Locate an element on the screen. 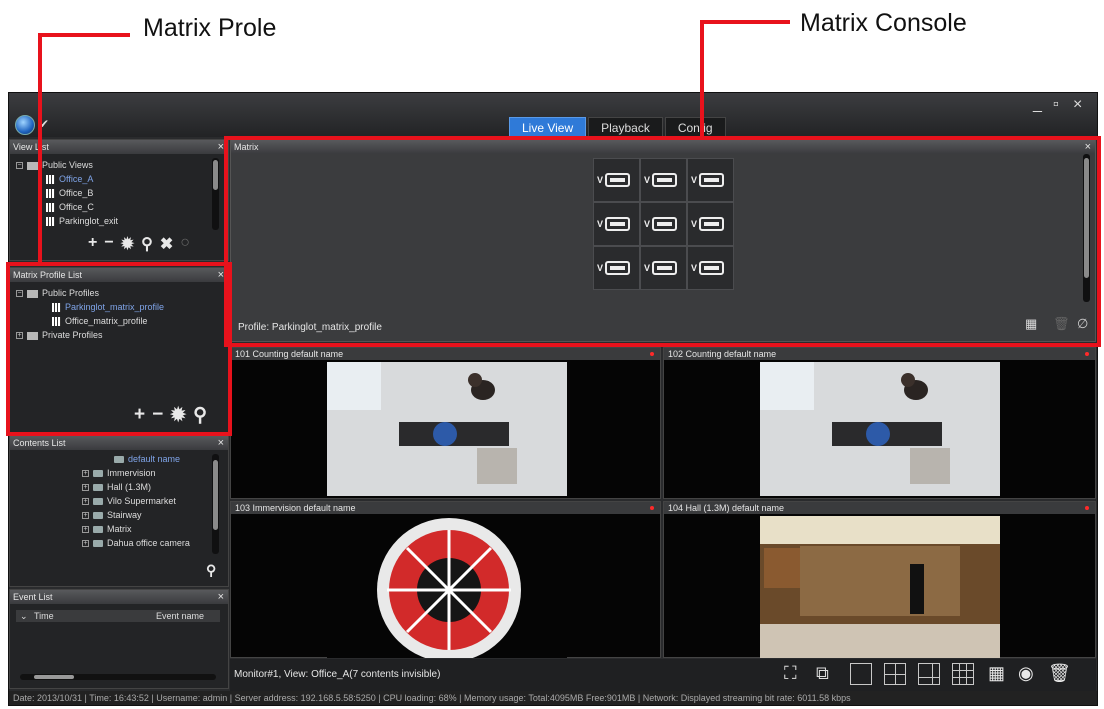 Image resolution: width=1104 pixels, height=709 pixels. layout-1x1-icon is located at coordinates (861, 674).